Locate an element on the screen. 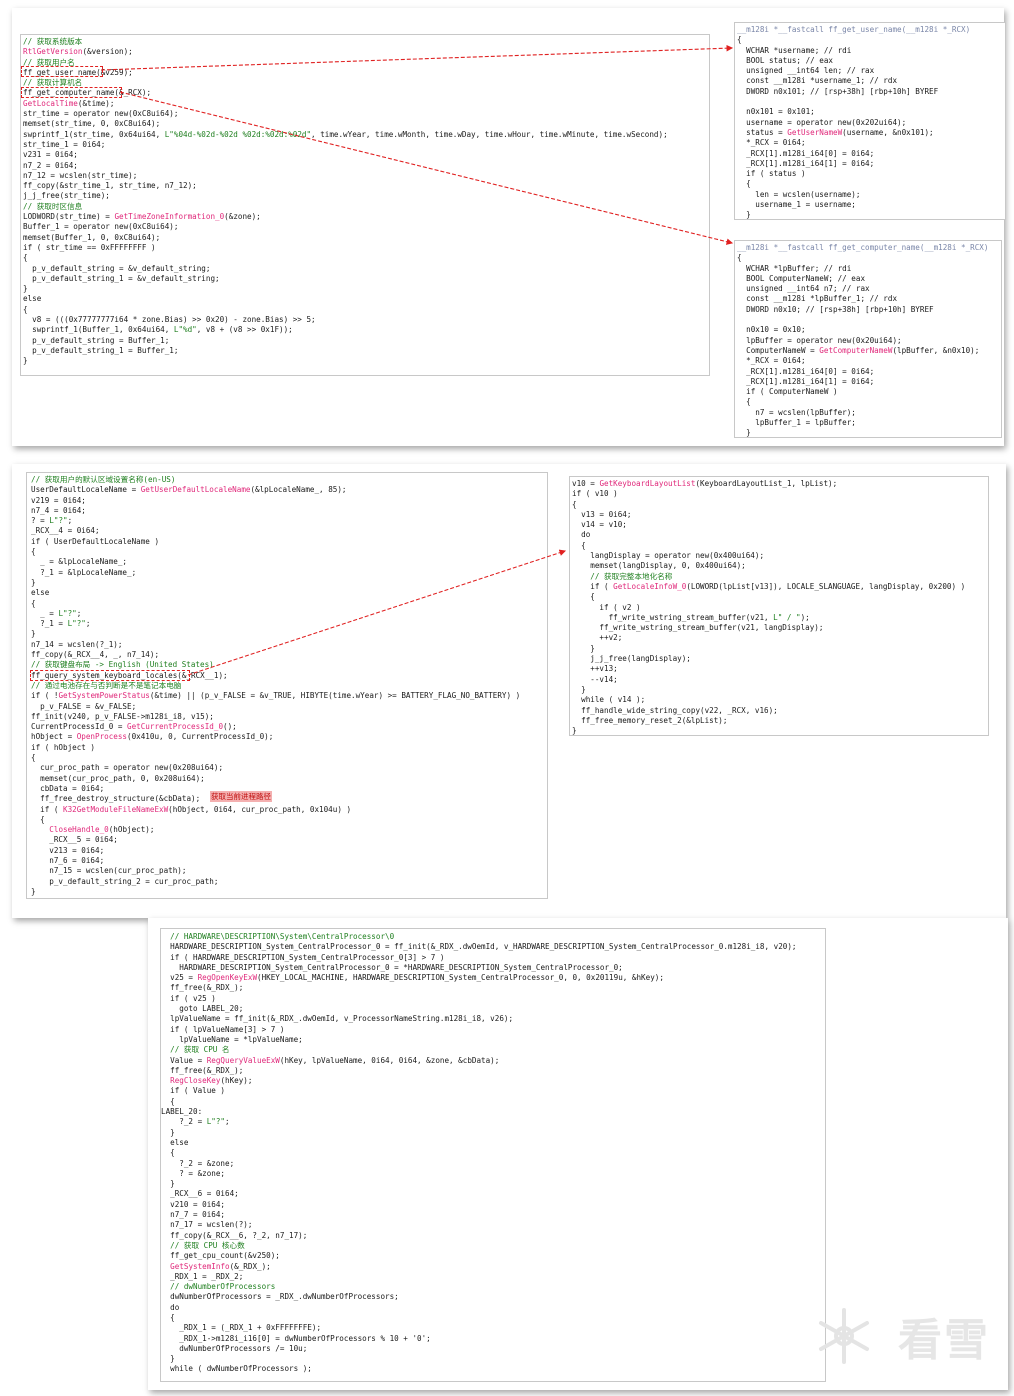  code-line: lpValueName = *lpValueName; is located at coordinates (232, 1039).